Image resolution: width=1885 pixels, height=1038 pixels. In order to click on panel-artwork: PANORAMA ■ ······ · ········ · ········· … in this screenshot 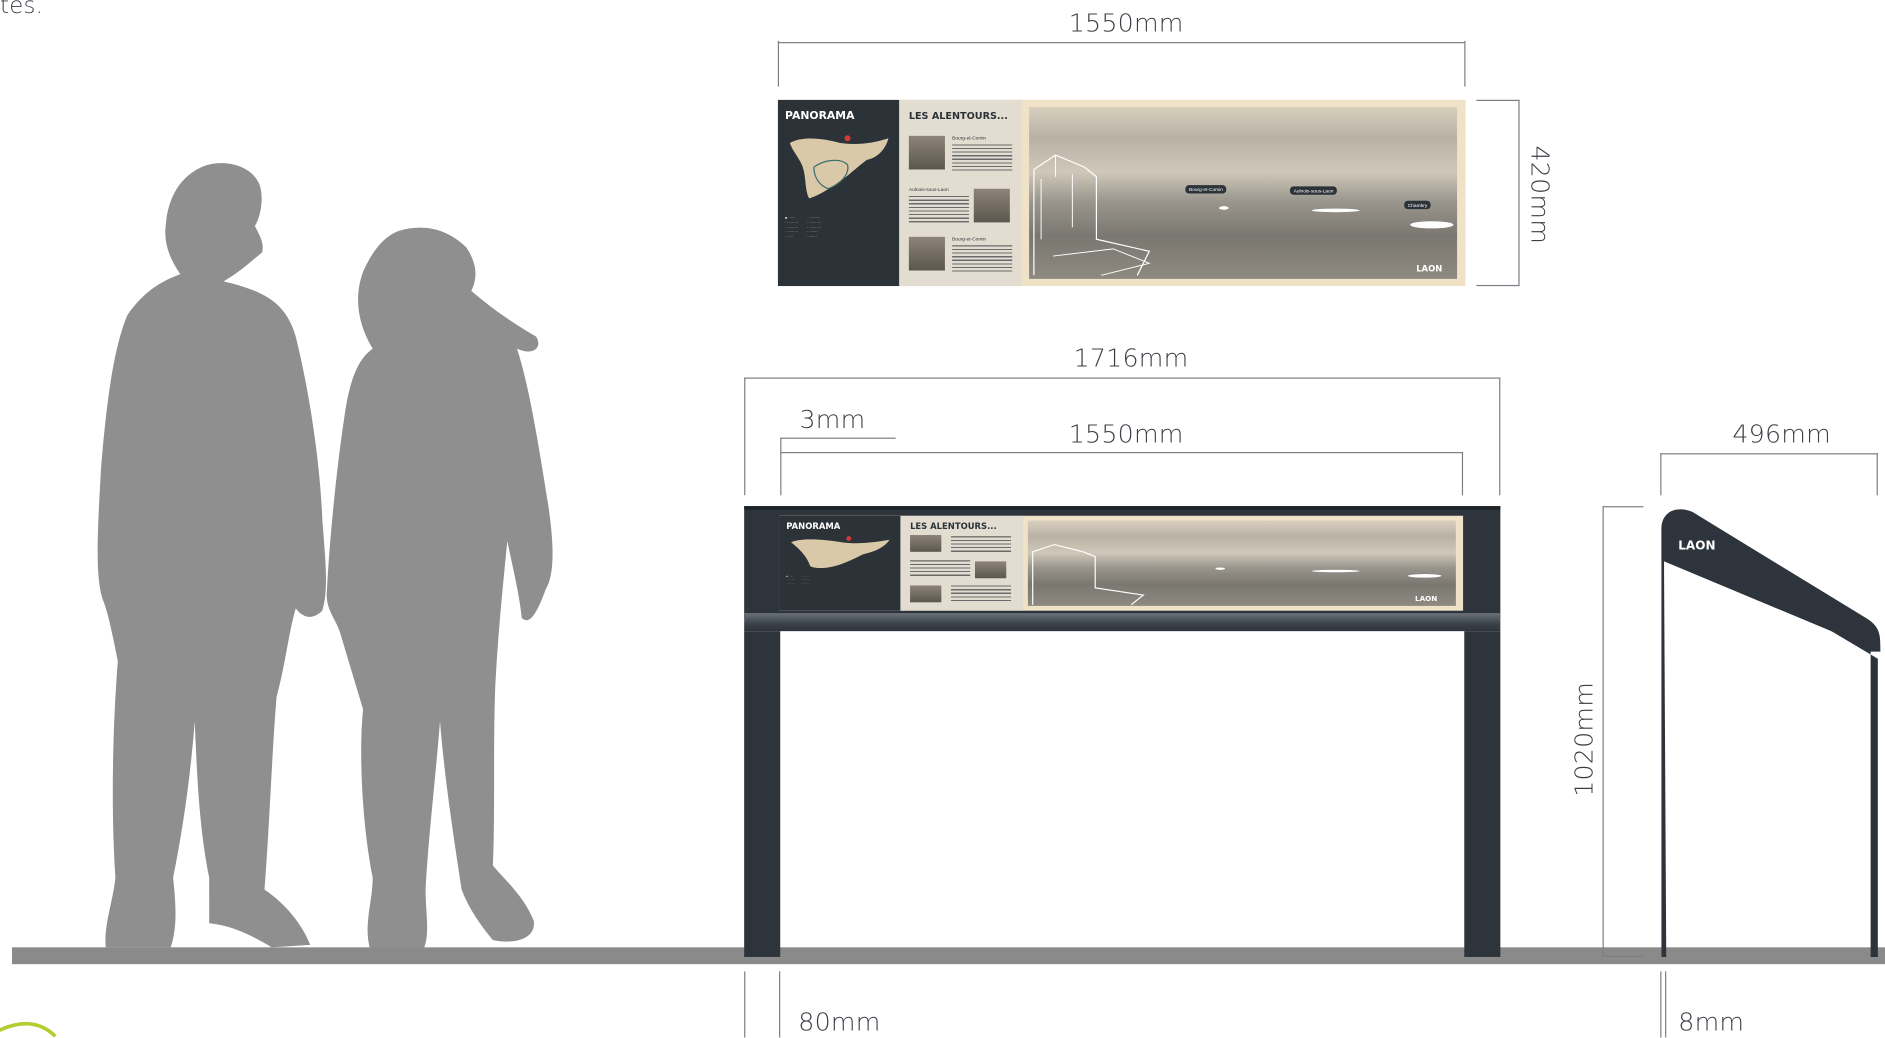, I will do `click(1121, 193)`.